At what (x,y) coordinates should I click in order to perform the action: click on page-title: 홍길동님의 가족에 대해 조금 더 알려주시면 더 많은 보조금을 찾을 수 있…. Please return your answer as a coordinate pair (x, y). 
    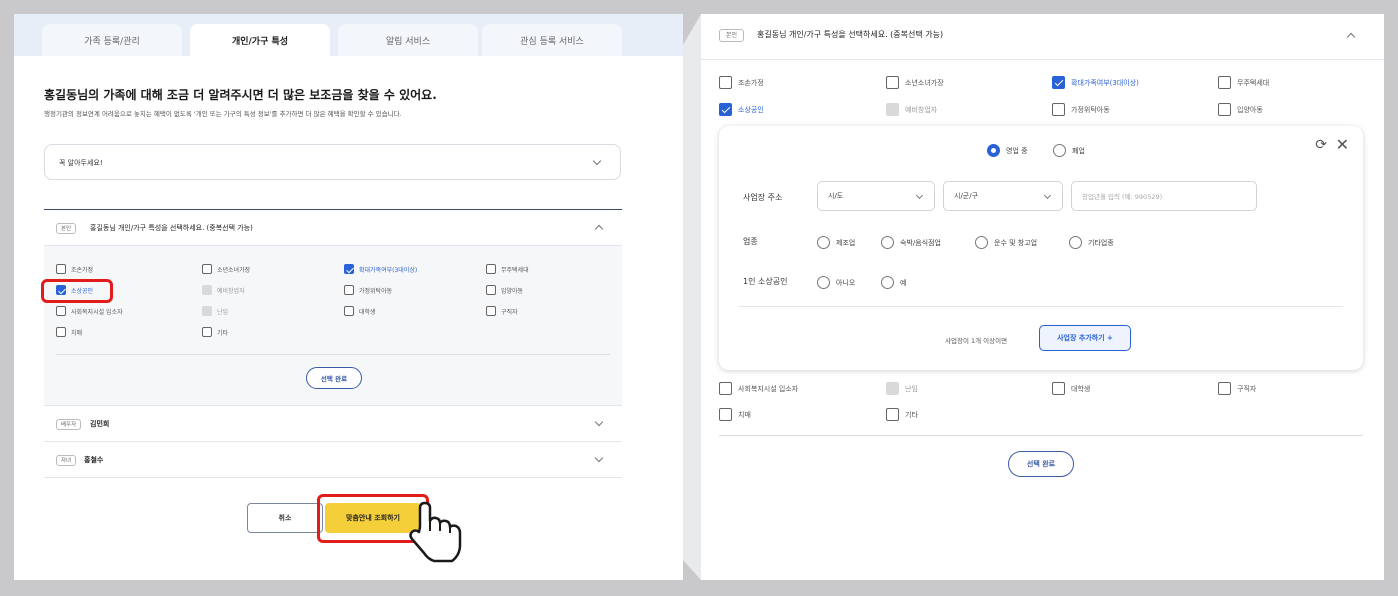
    Looking at the image, I should click on (240, 95).